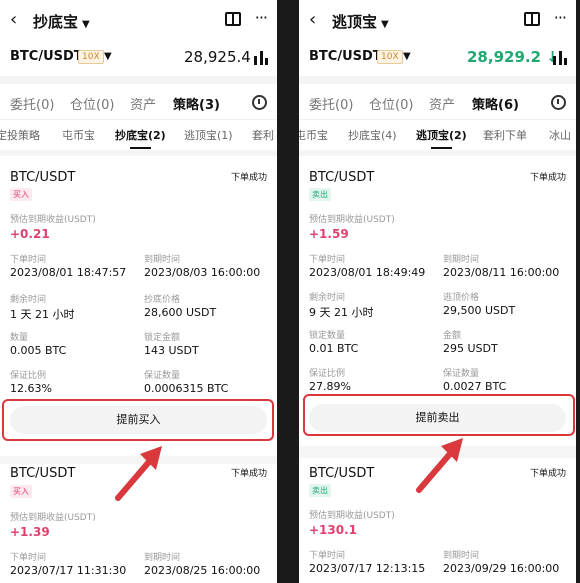  What do you see at coordinates (461, 298) in the screenshot?
I see `field-label: 逃顶价格` at bounding box center [461, 298].